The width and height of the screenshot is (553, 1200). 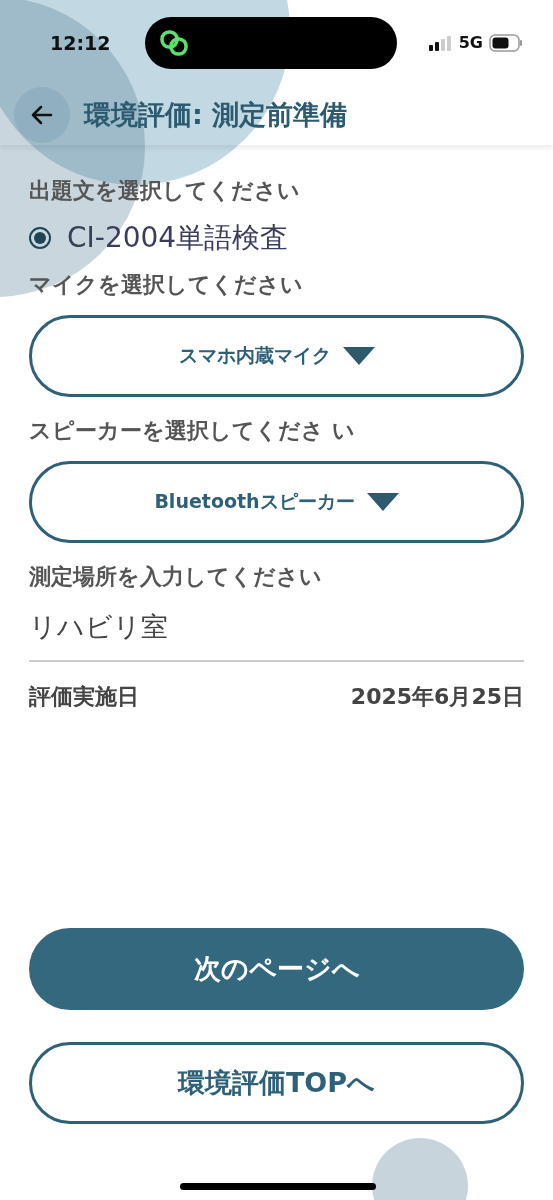 I want to click on radio-button, so click(x=40, y=238).